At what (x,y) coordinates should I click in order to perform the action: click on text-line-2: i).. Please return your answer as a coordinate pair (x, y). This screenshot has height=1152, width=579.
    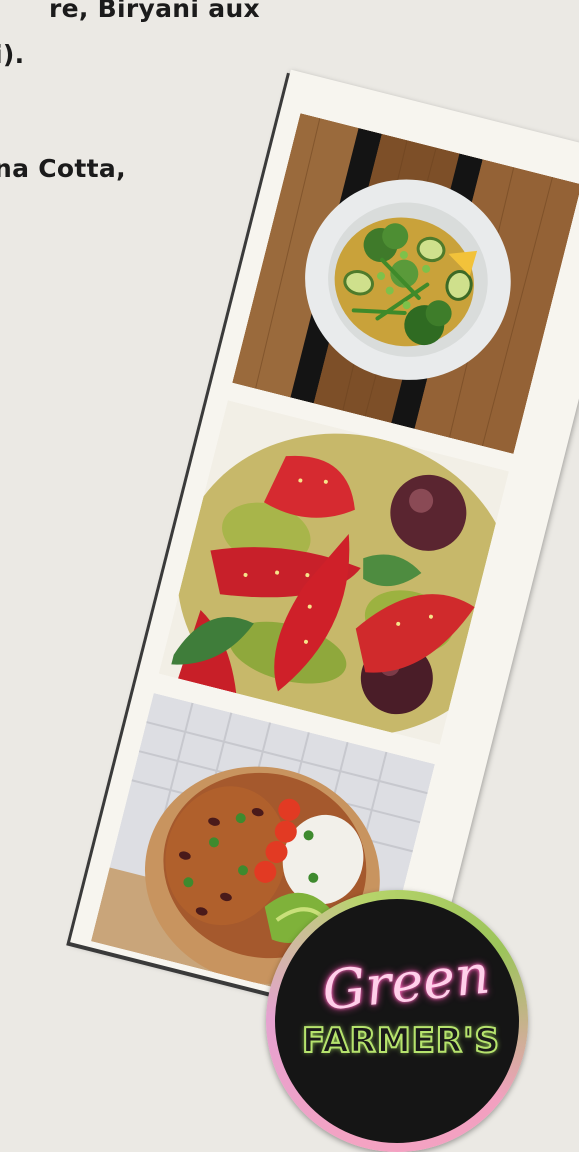
    Looking at the image, I should click on (12, 54).